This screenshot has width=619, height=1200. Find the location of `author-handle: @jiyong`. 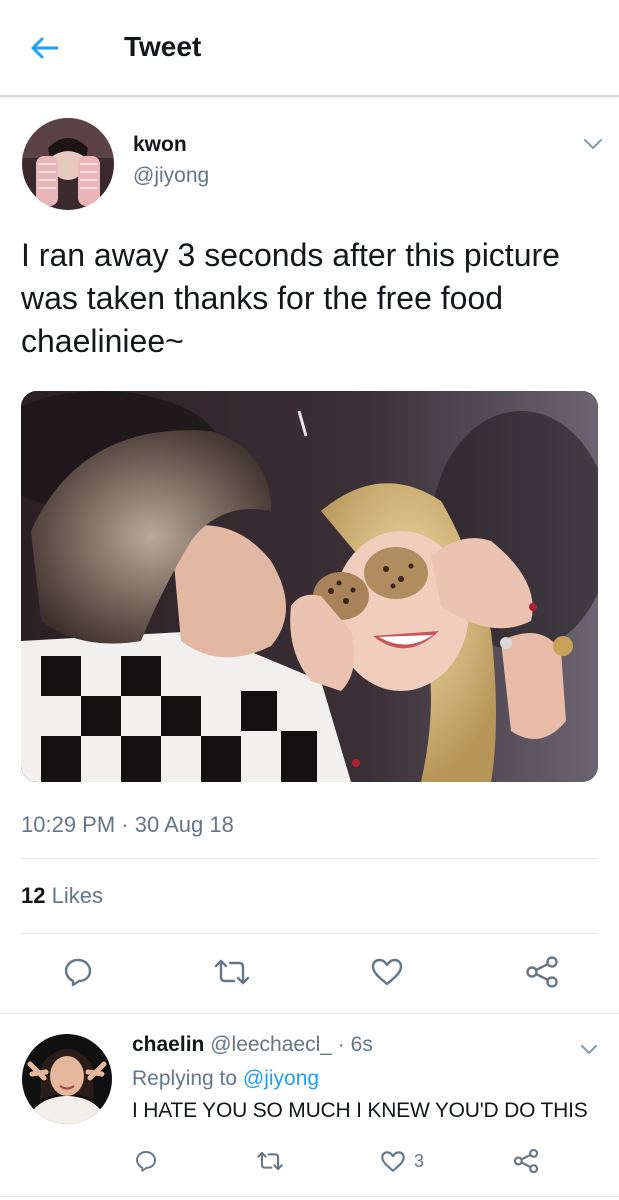

author-handle: @jiyong is located at coordinates (171, 176).